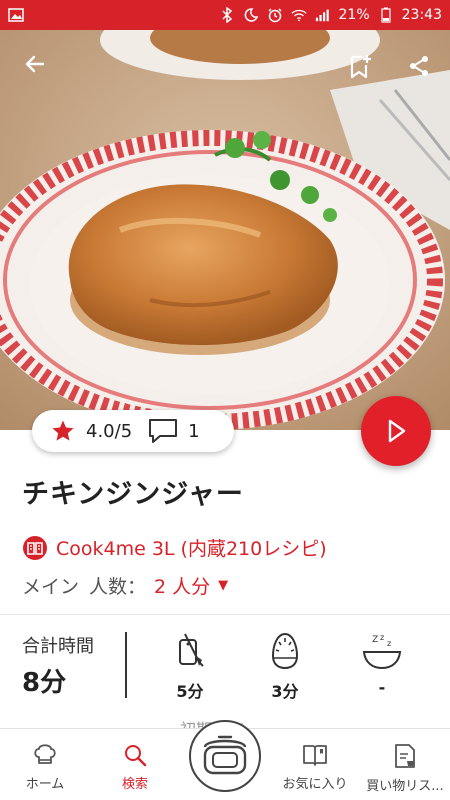 Image resolution: width=450 pixels, height=800 pixels. I want to click on alarm-icon, so click(275, 15).